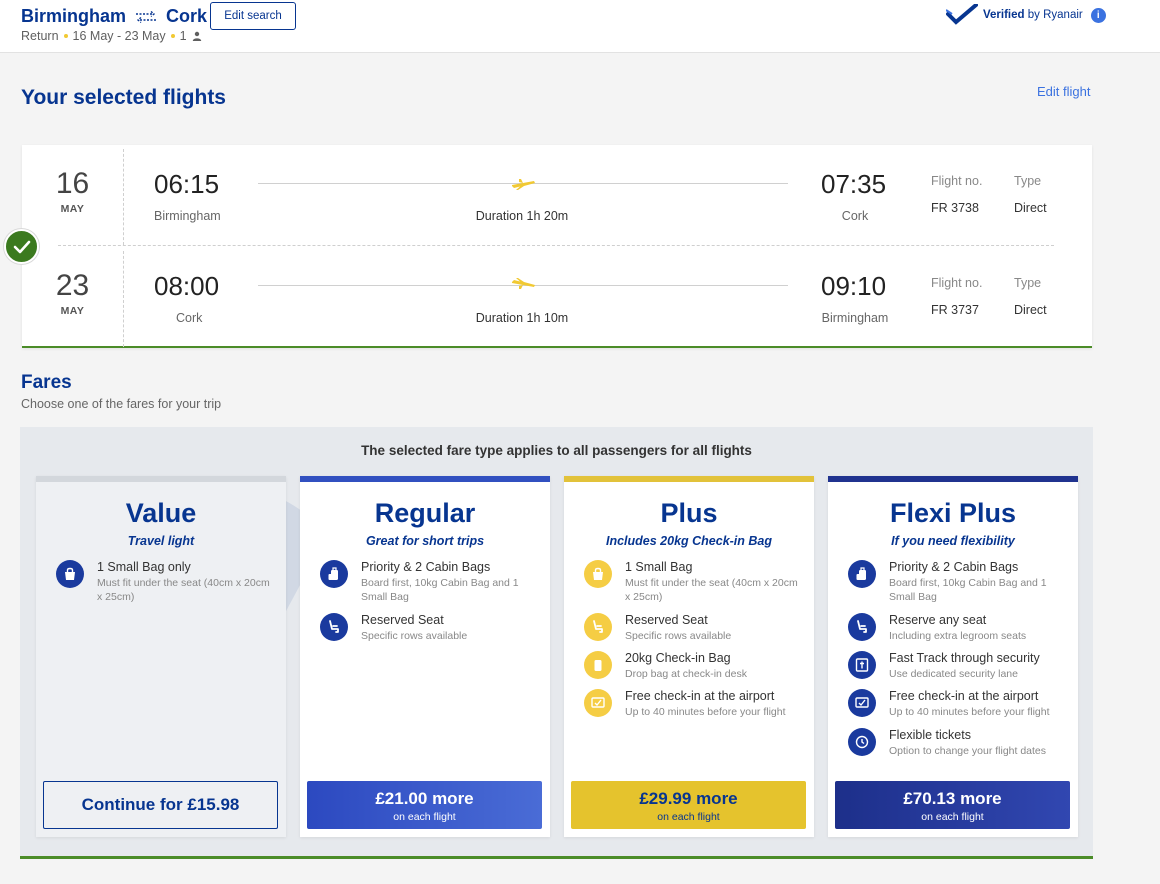  What do you see at coordinates (955, 310) in the screenshot?
I see `flight-number: FR 3737` at bounding box center [955, 310].